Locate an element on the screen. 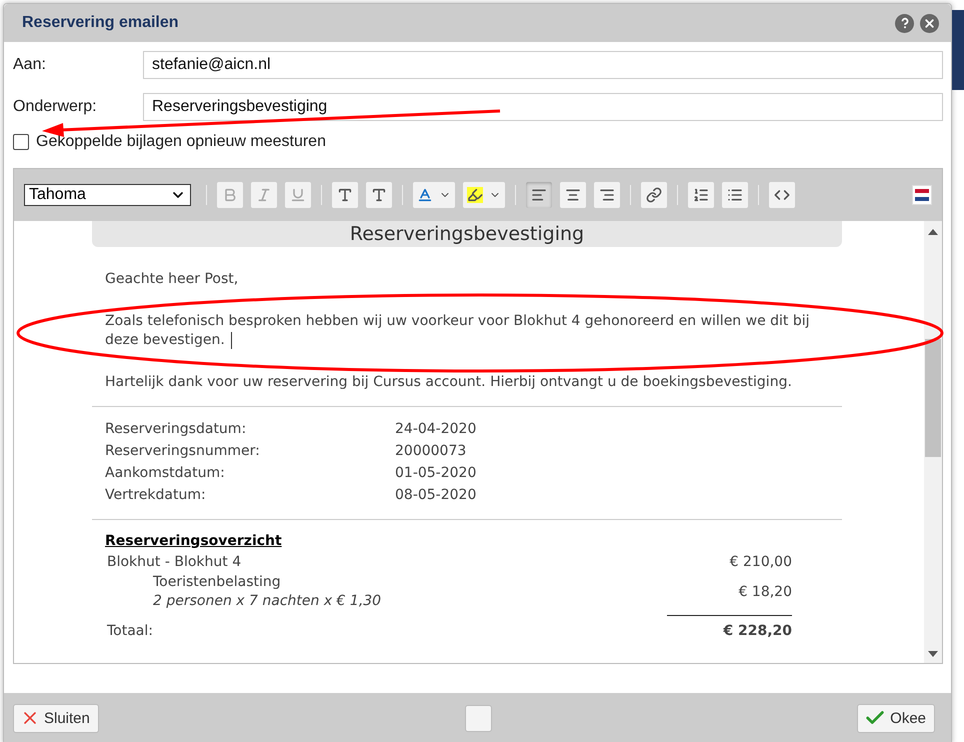 Image resolution: width=964 pixels, height=742 pixels. message-paragraph: Zoals telefonisch besproken hebben wij uw voorkeur voor Blokhut 4 gehonoreerd en willen we dit bij deze bevestigen. is located at coordinates (458, 331).